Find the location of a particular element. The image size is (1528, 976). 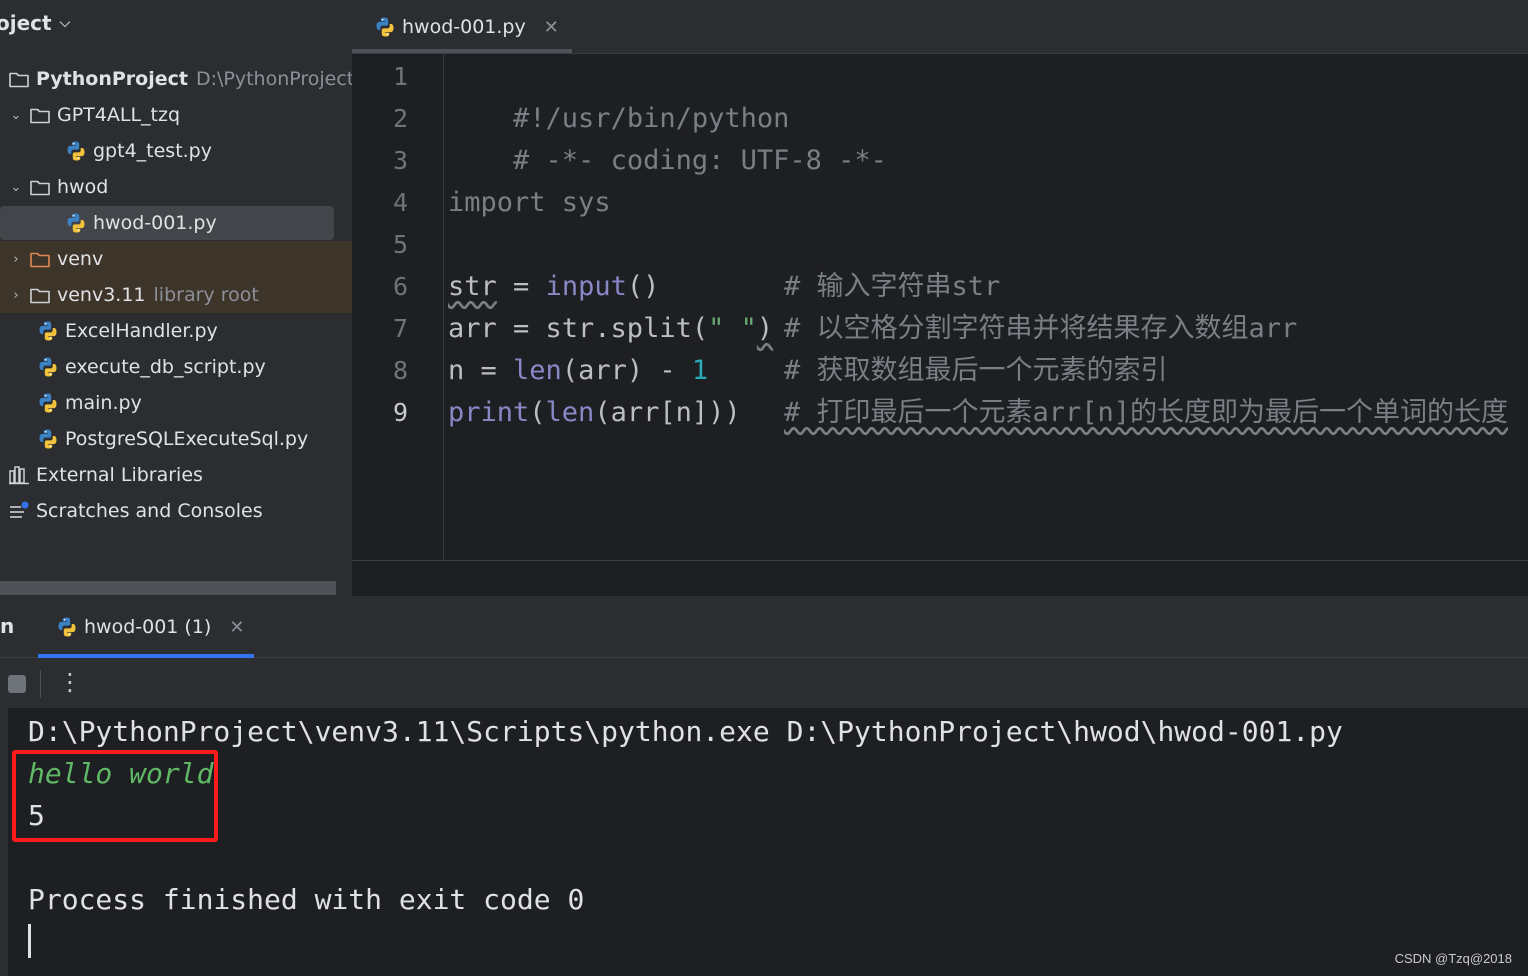

code-builtin: input is located at coordinates (586, 286).